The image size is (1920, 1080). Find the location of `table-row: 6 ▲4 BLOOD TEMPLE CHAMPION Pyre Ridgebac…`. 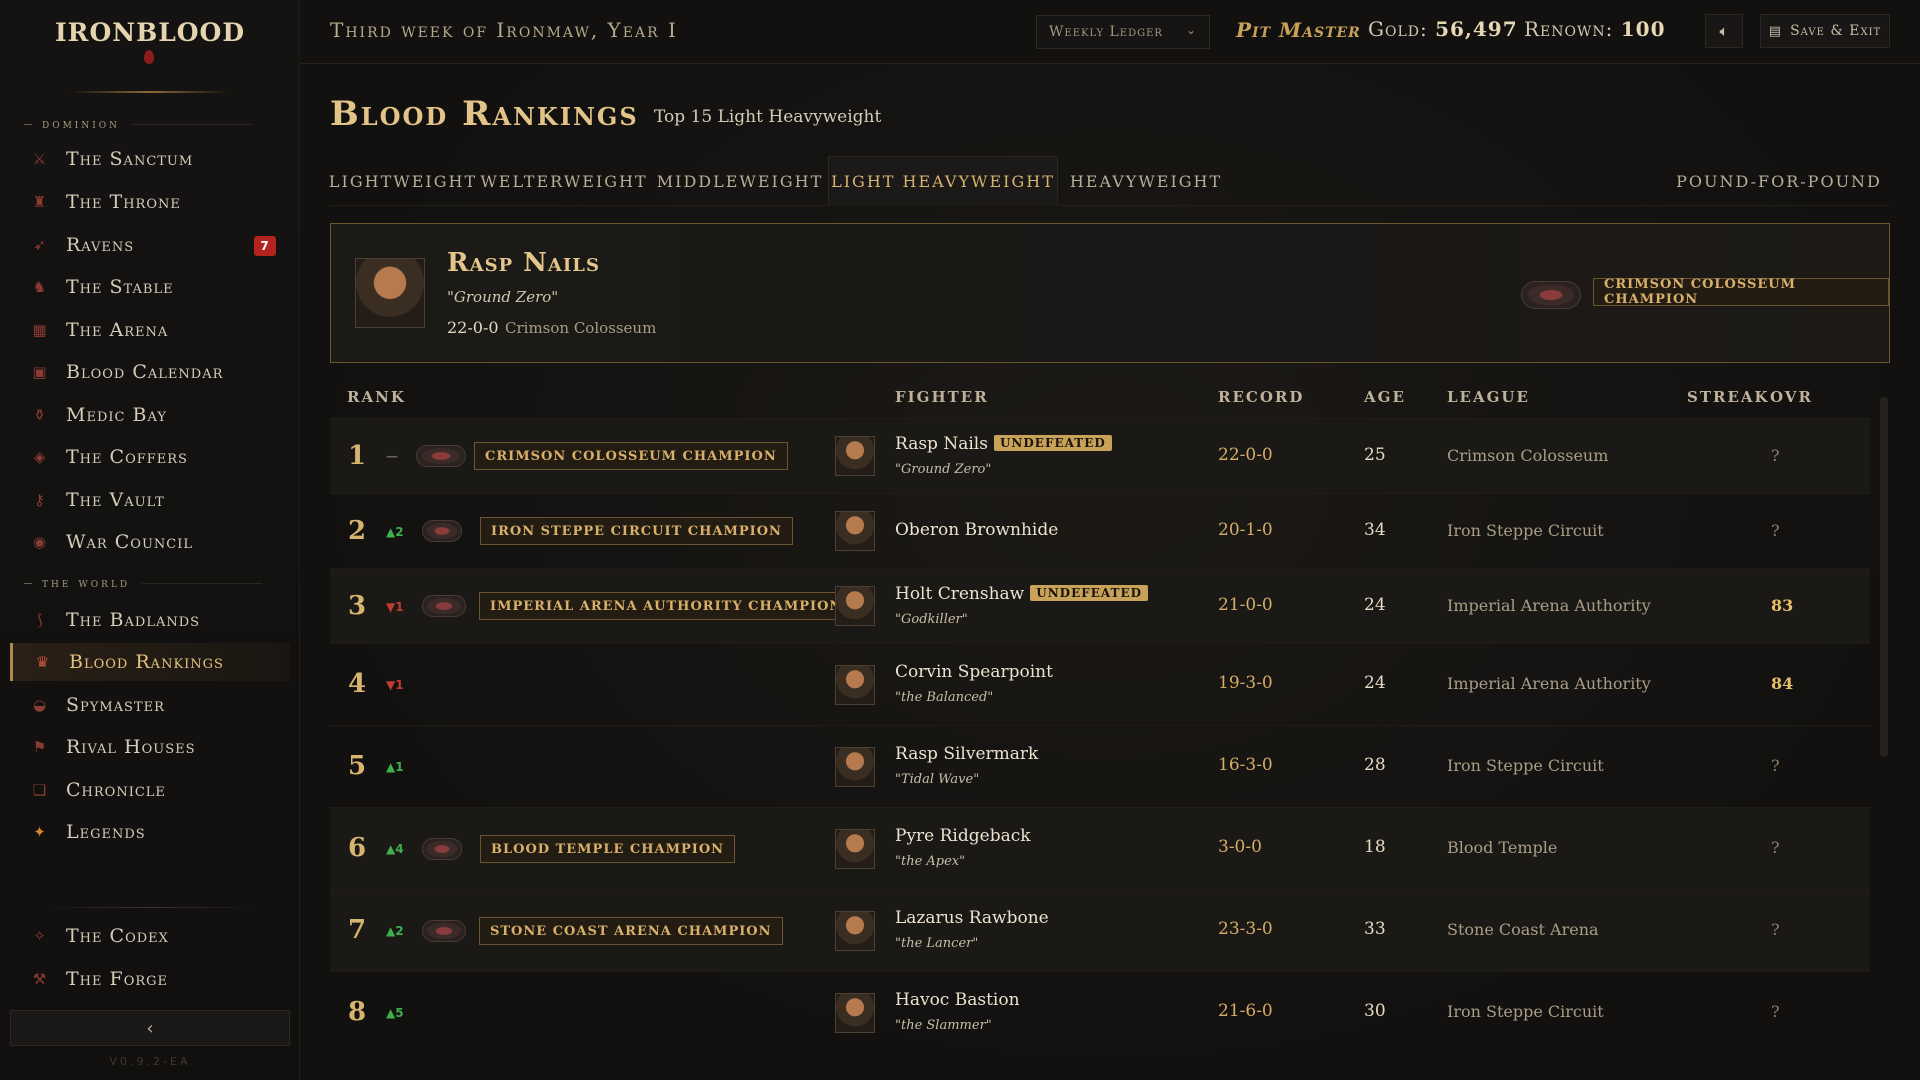

table-row: 6 ▲4 BLOOD TEMPLE CHAMPION Pyre Ridgebac… is located at coordinates (1100, 848).